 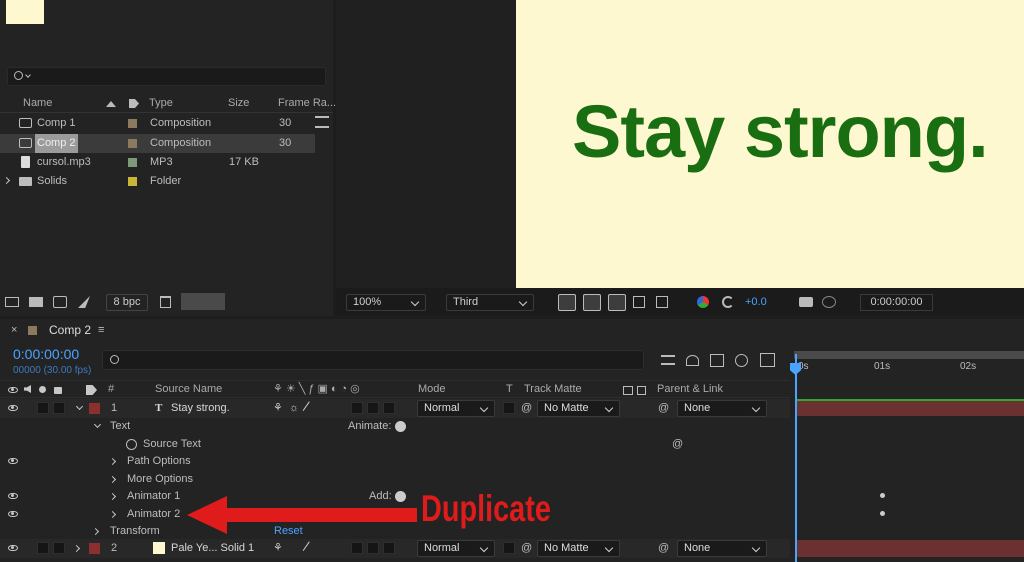 What do you see at coordinates (395, 461) in the screenshot?
I see `path-options-row: Path Options` at bounding box center [395, 461].